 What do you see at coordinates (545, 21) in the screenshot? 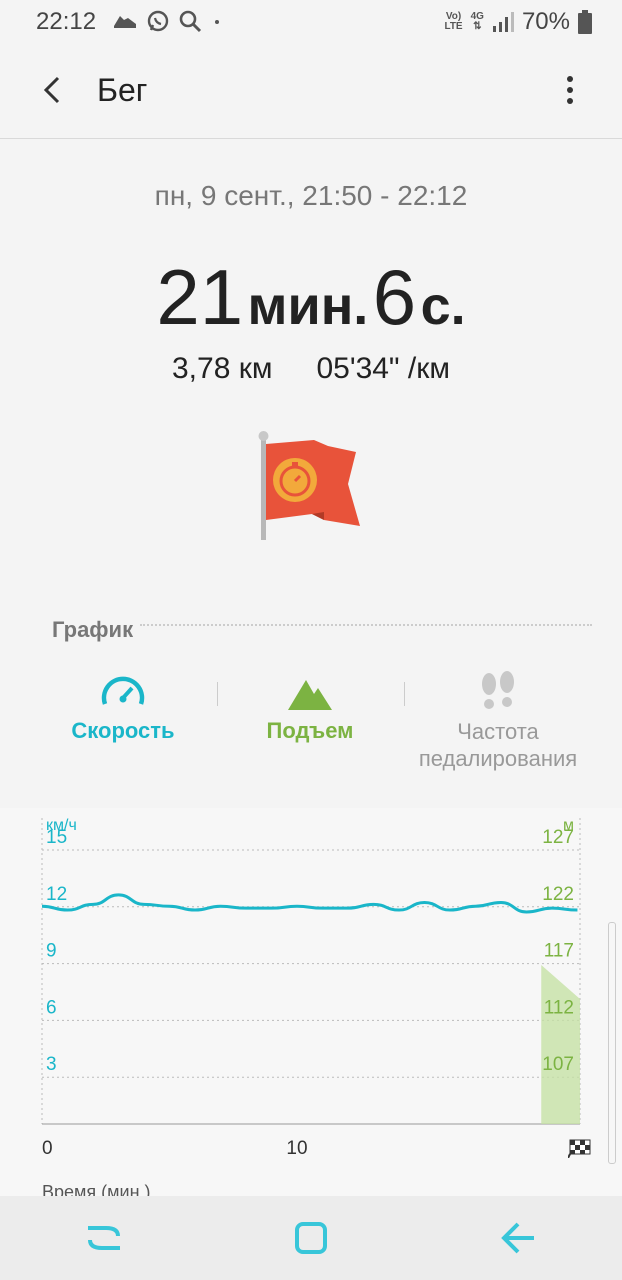
I see `battery-percent: 70%` at bounding box center [545, 21].